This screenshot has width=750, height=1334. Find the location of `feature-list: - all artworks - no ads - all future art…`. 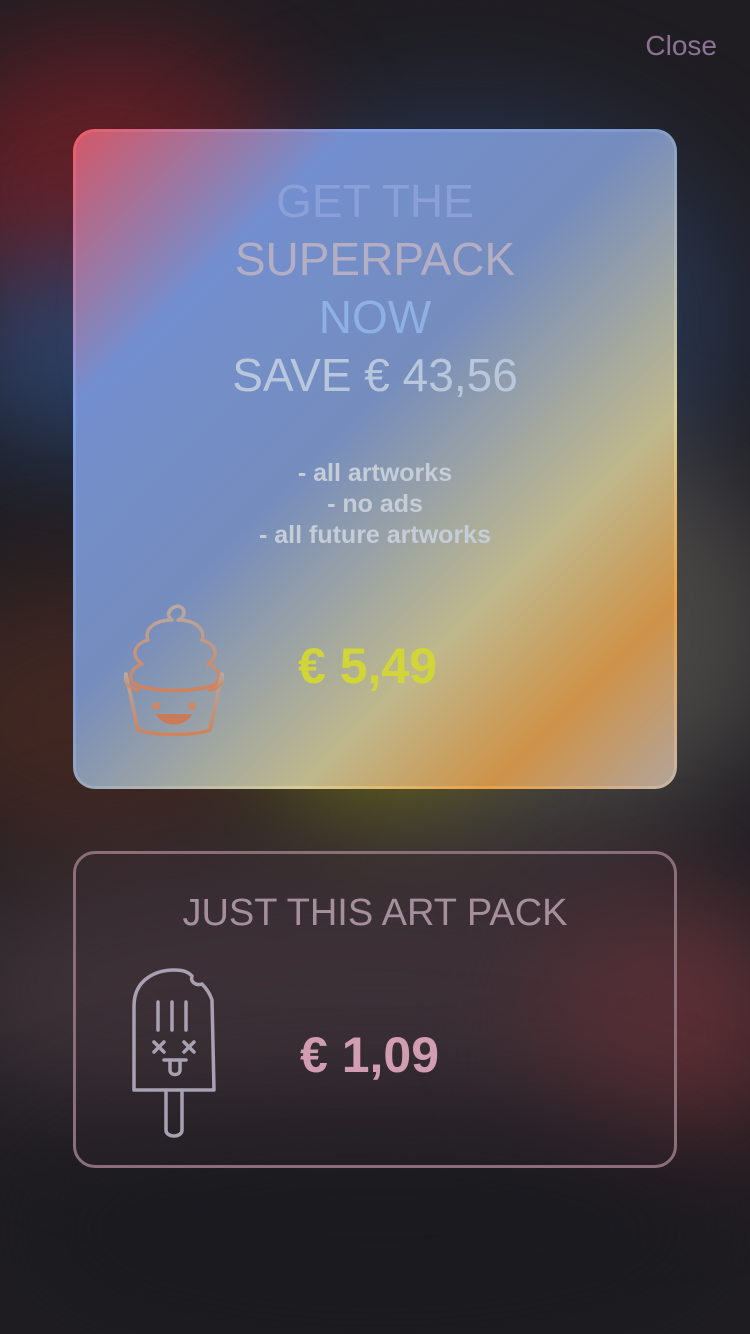

feature-list: - all artworks - no ads - all future art… is located at coordinates (375, 504).